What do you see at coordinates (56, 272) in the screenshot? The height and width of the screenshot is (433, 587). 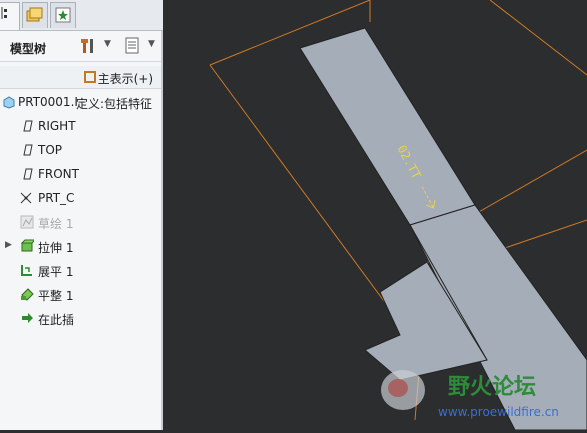 I see `tree-item-label: 展平 1` at bounding box center [56, 272].